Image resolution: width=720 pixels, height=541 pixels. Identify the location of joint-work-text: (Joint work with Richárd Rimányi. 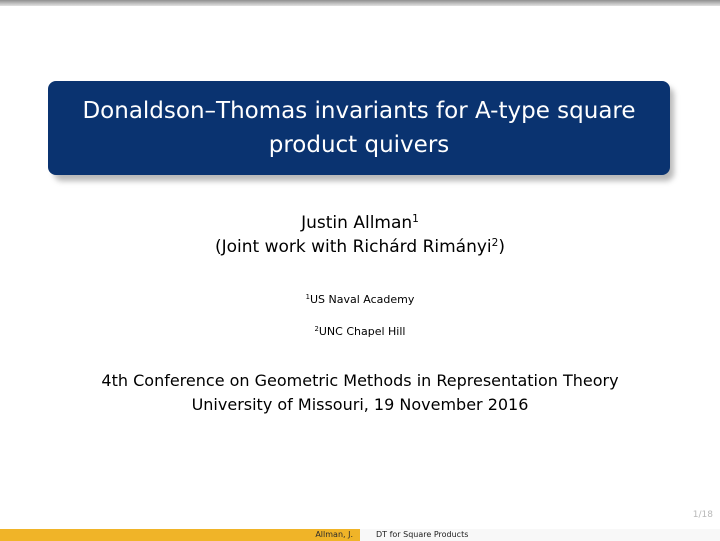
(353, 247).